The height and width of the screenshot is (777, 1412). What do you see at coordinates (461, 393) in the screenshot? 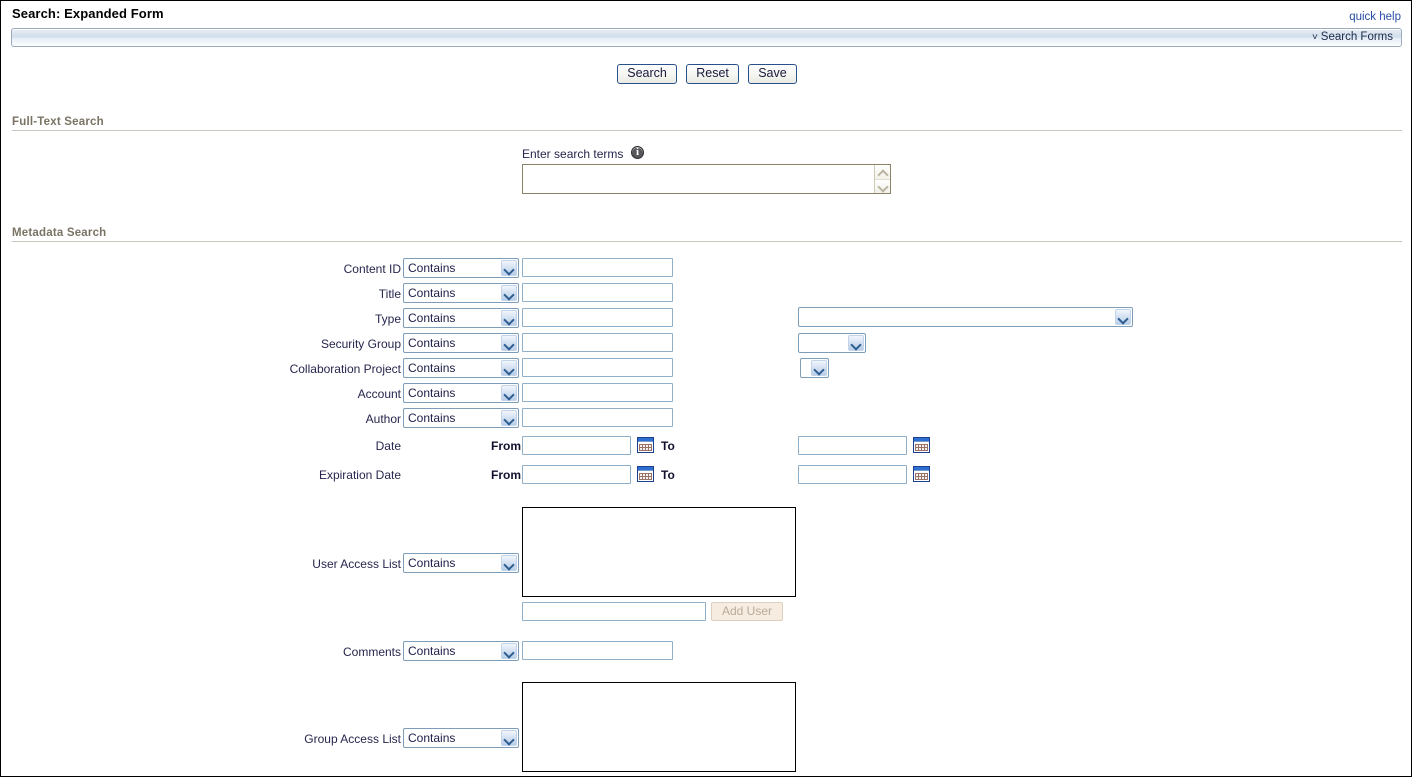
I see `account-operator-select: Contains` at bounding box center [461, 393].